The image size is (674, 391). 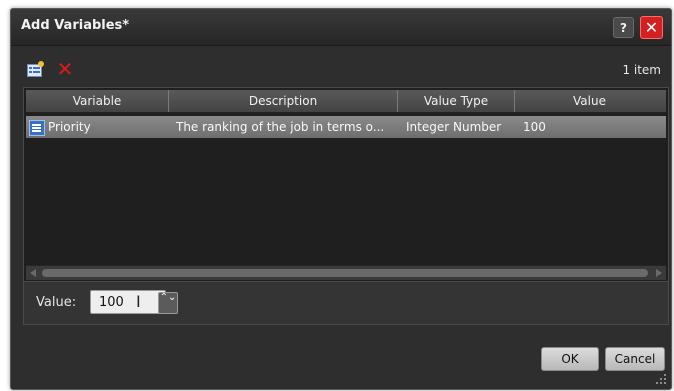 What do you see at coordinates (111, 302) in the screenshot?
I see `value-input-text: 100` at bounding box center [111, 302].